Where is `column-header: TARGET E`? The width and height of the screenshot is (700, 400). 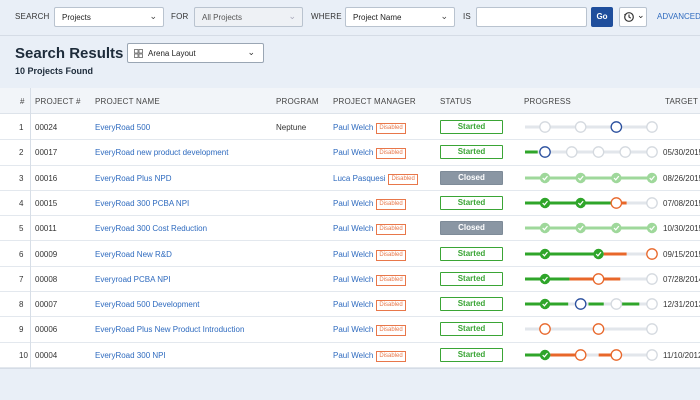 column-header: TARGET E is located at coordinates (682, 101).